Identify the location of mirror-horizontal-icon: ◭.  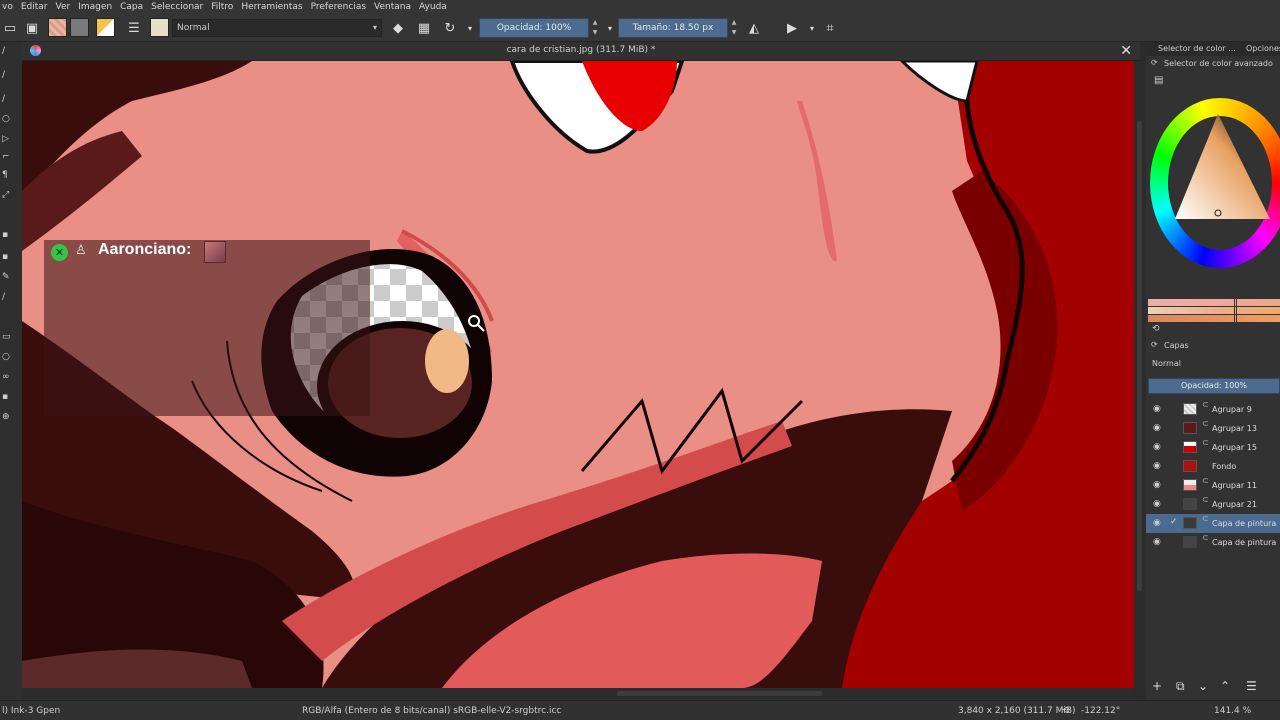
(754, 28).